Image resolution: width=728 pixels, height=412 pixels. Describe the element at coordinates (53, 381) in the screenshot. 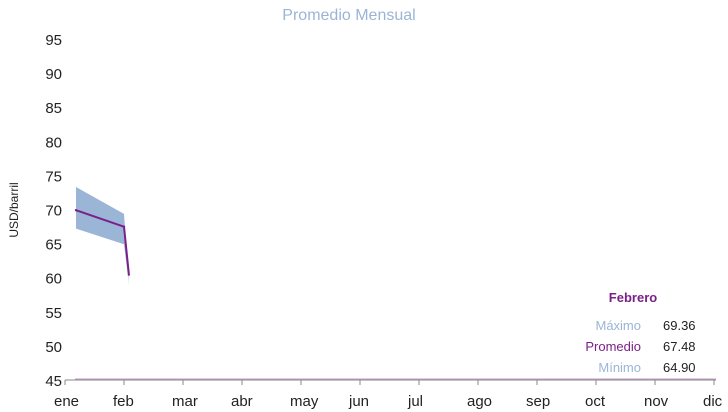

I see `y-tick-label: 45` at that location.